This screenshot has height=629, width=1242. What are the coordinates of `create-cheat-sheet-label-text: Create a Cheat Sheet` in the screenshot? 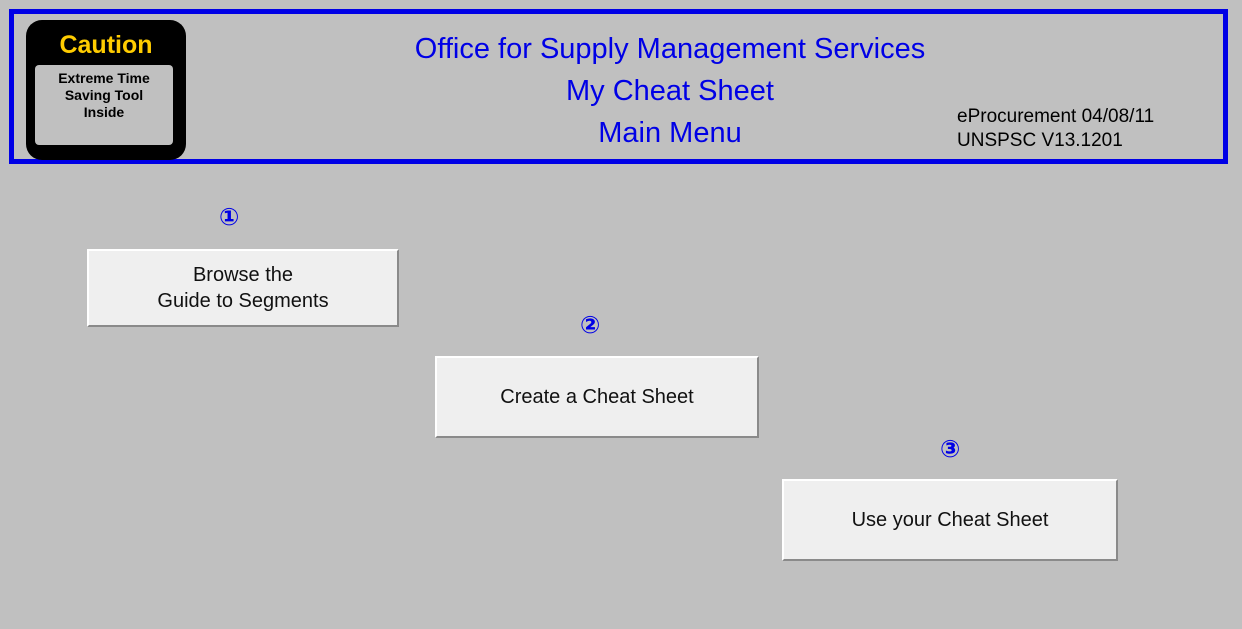 It's located at (597, 397).